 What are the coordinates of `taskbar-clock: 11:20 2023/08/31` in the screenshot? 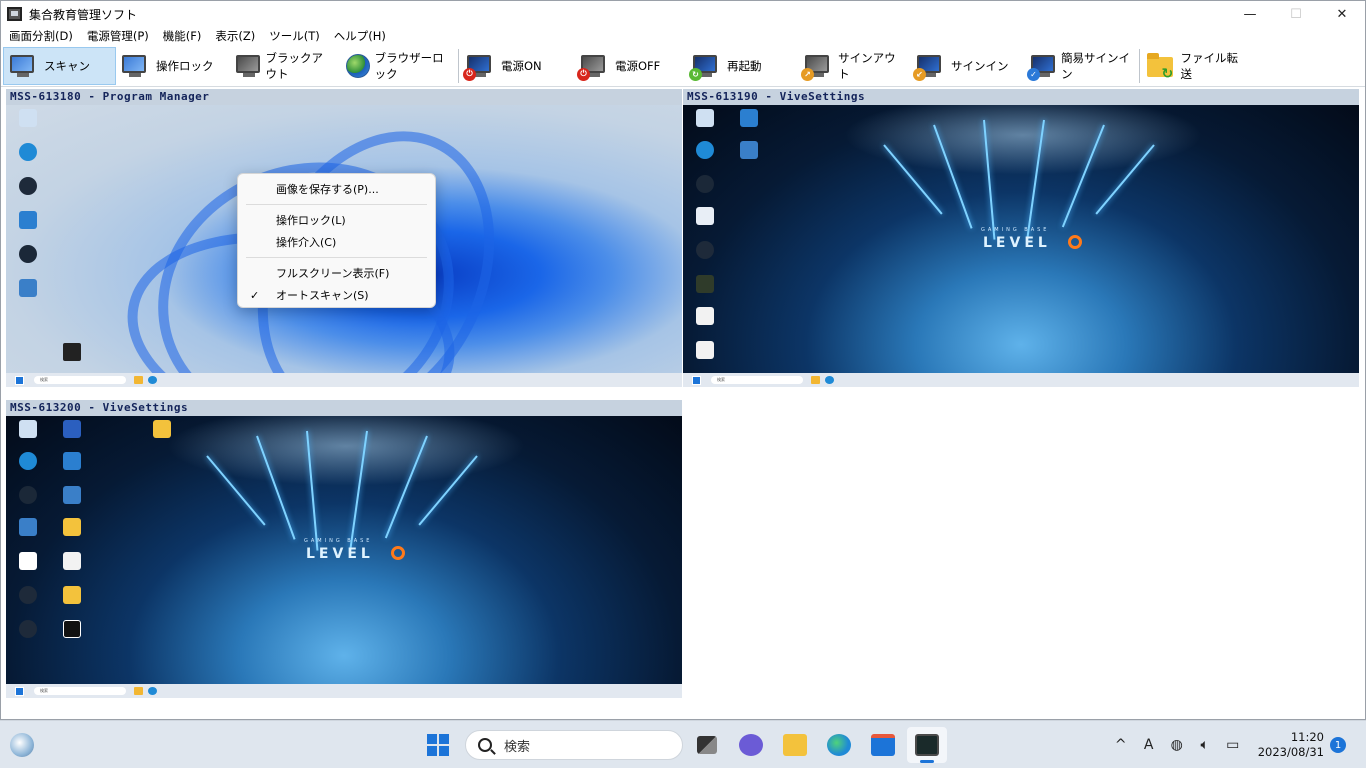 It's located at (1291, 745).